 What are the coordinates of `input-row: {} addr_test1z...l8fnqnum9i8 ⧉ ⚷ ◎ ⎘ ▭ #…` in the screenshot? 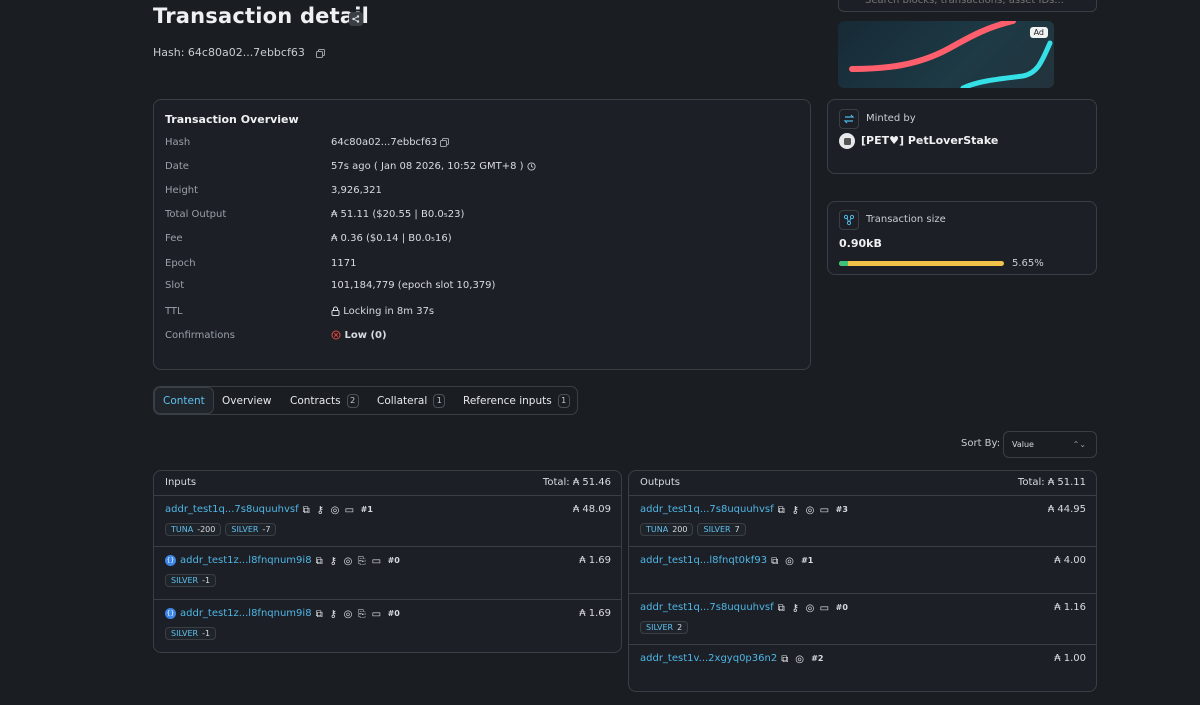 It's located at (387, 573).